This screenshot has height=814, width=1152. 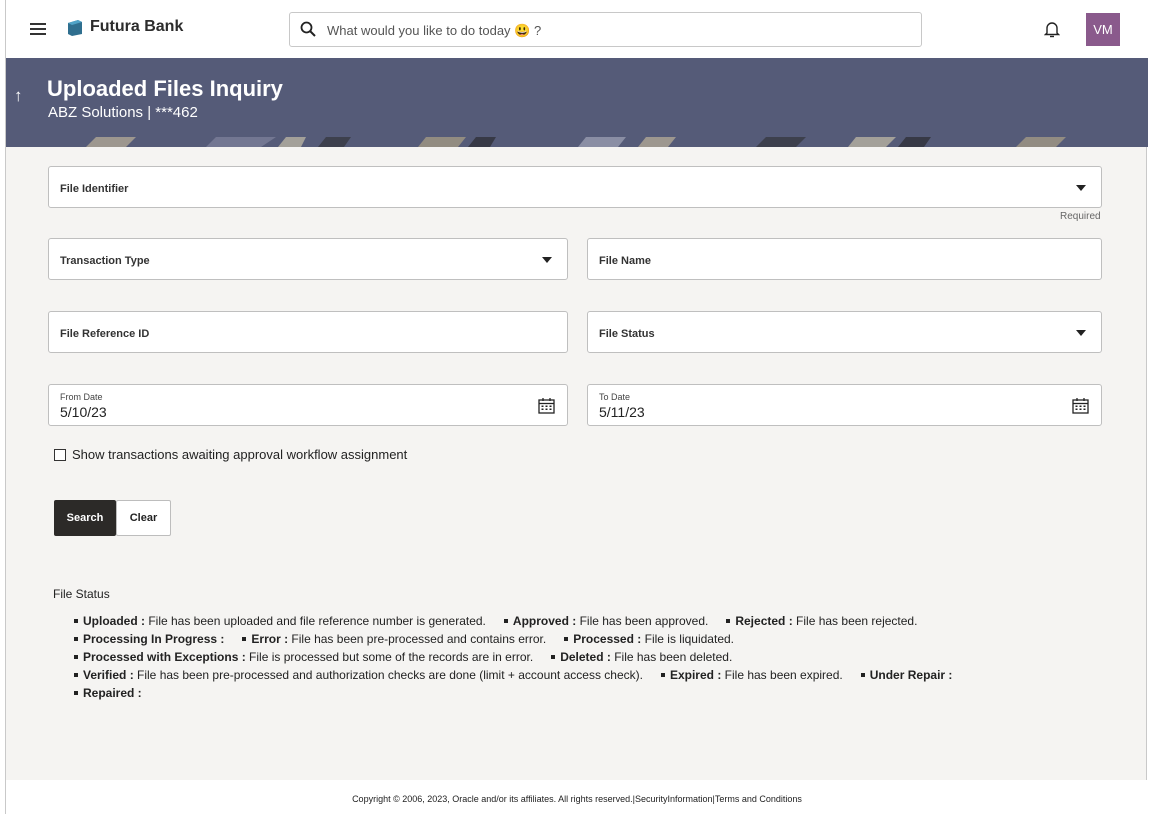 I want to click on legend-item: Processing In Progress :, so click(x=149, y=639).